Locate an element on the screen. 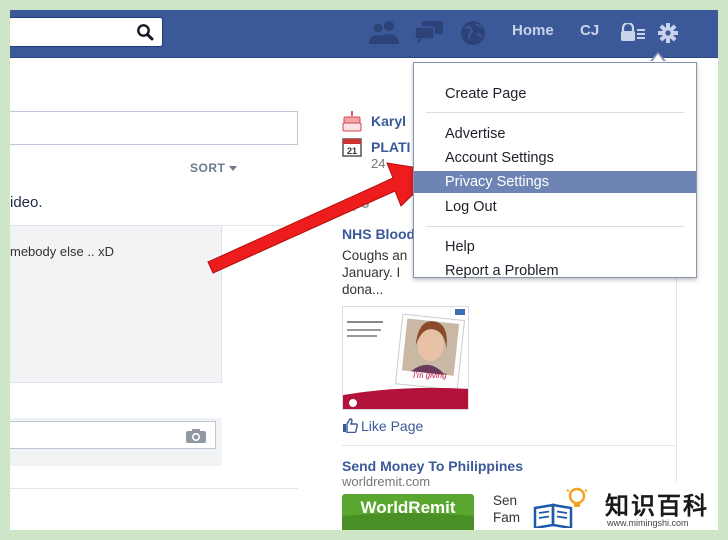 The width and height of the screenshot is (728, 540). watermark: 知识百科 www.mimingshi.com is located at coordinates (619, 506).